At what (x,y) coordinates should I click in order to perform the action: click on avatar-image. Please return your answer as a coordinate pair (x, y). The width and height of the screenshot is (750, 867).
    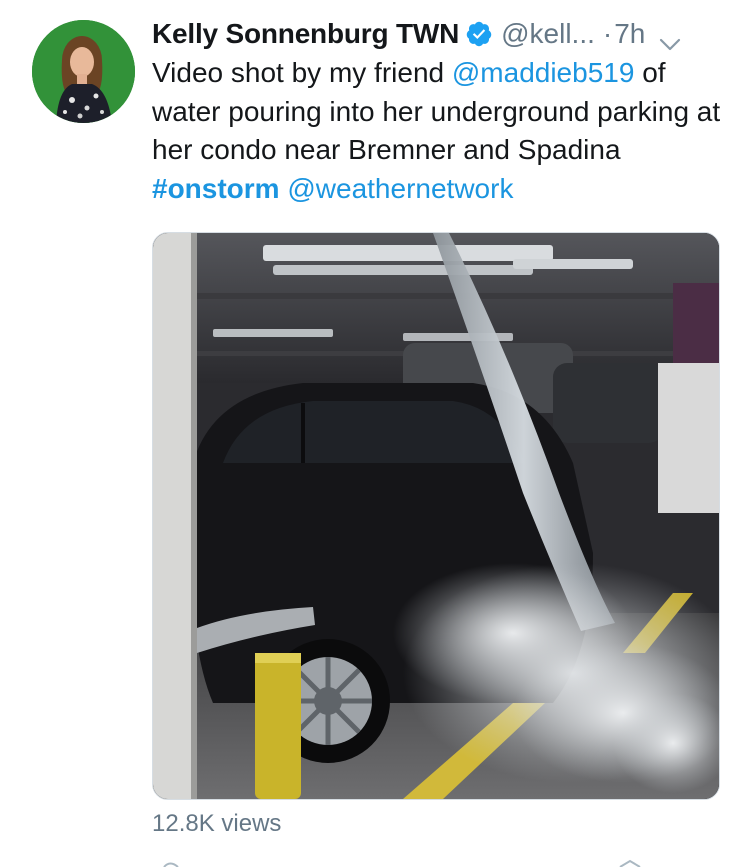
    Looking at the image, I should click on (83, 71).